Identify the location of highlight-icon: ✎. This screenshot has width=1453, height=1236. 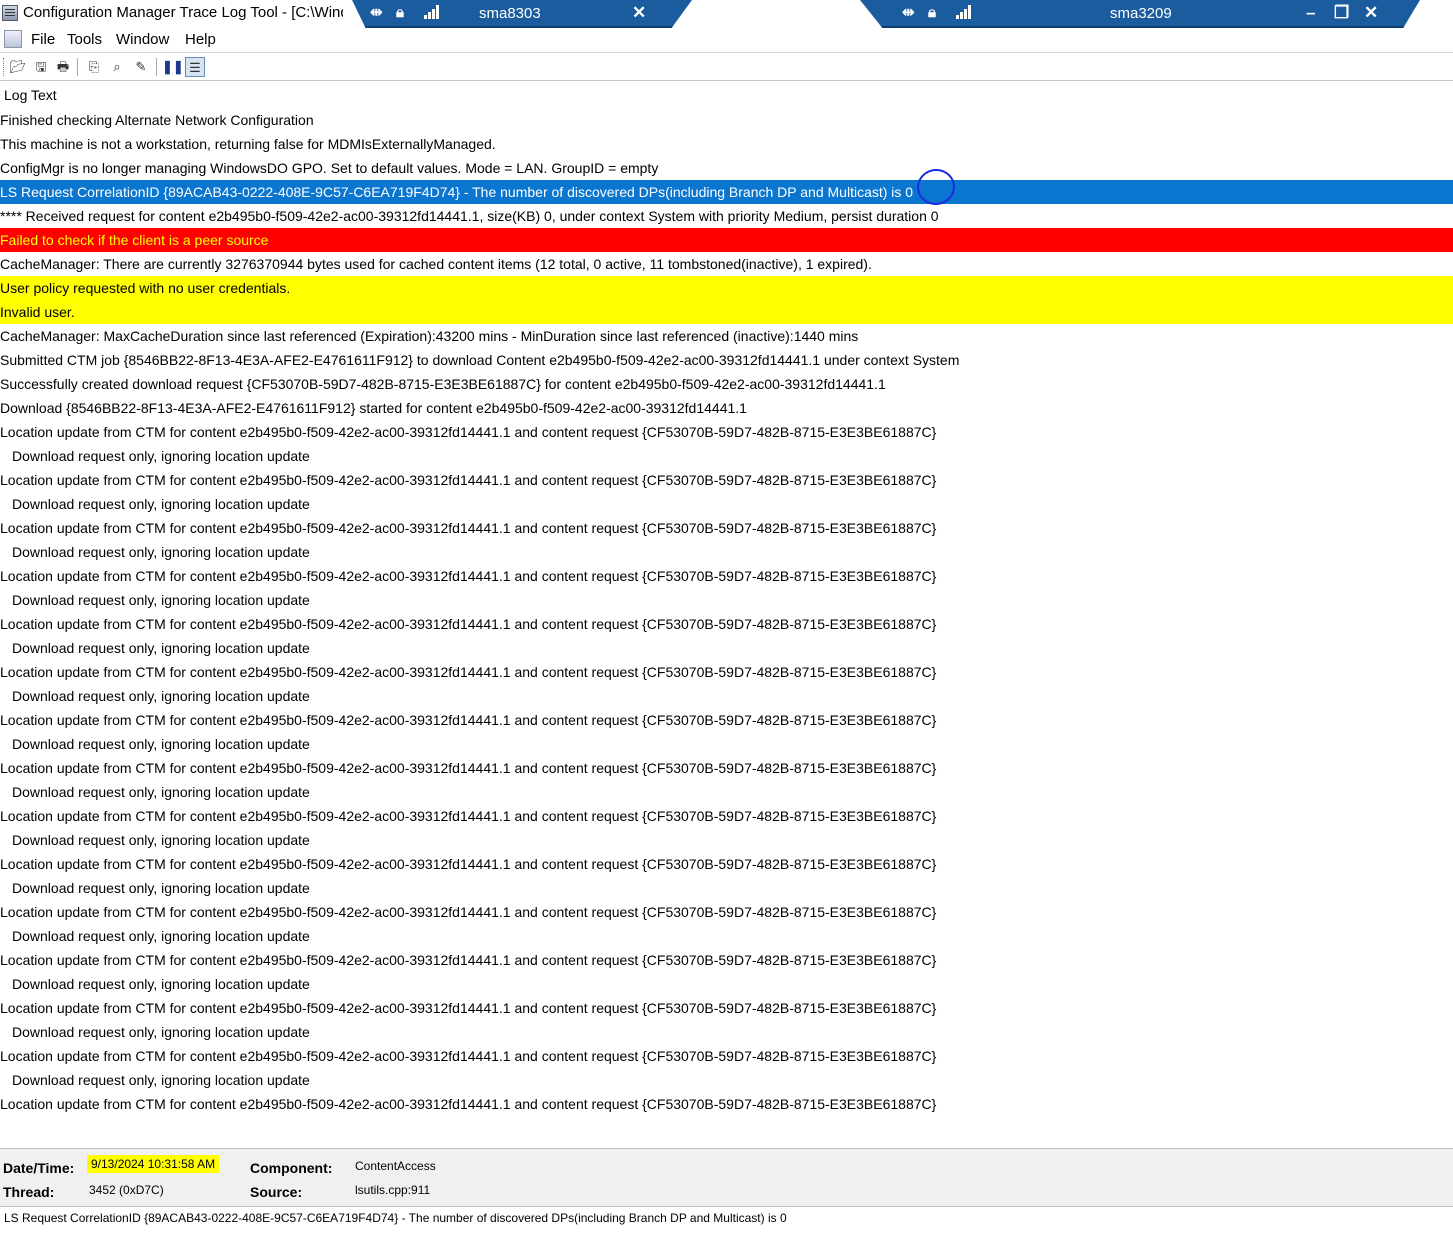
(141, 67).